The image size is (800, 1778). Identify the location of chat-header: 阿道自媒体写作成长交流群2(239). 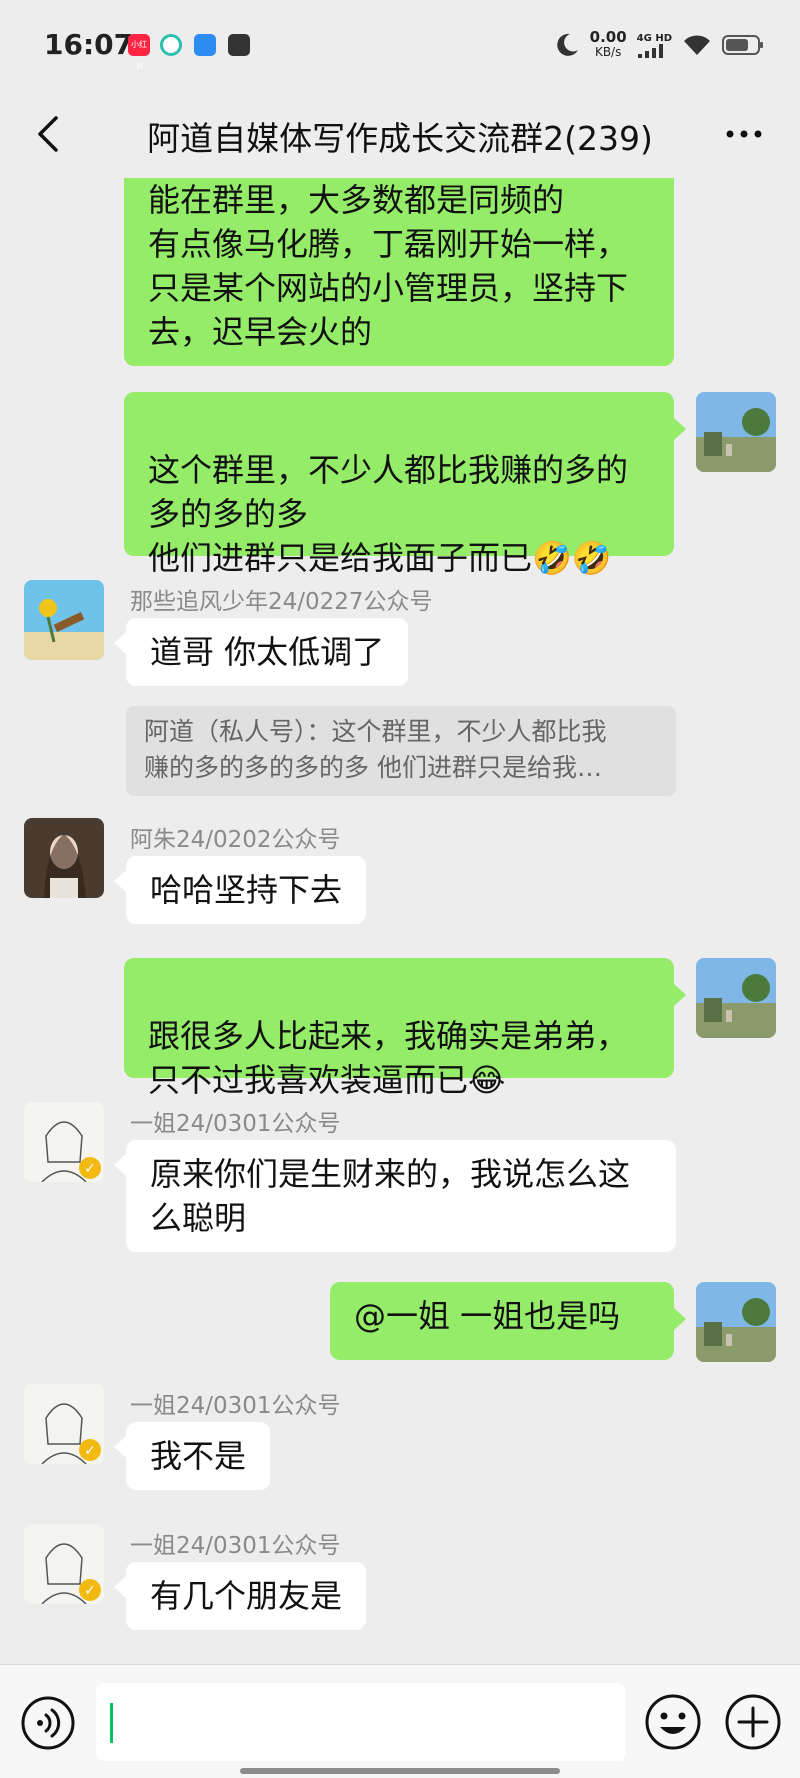
(400, 135).